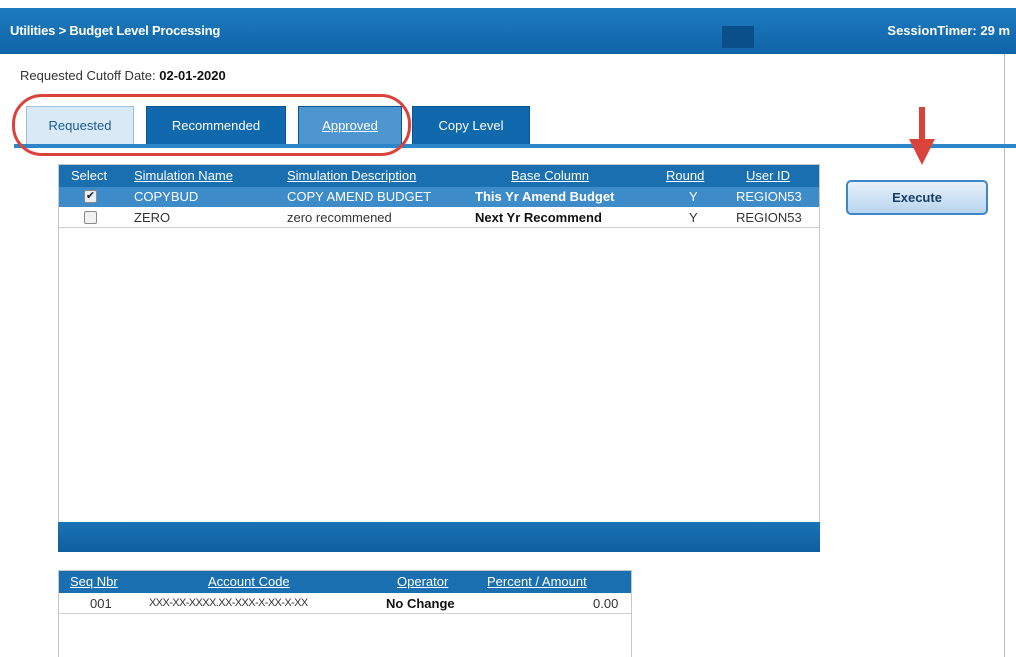 The width and height of the screenshot is (1016, 657). What do you see at coordinates (917, 197) in the screenshot?
I see `execute-button: Execute` at bounding box center [917, 197].